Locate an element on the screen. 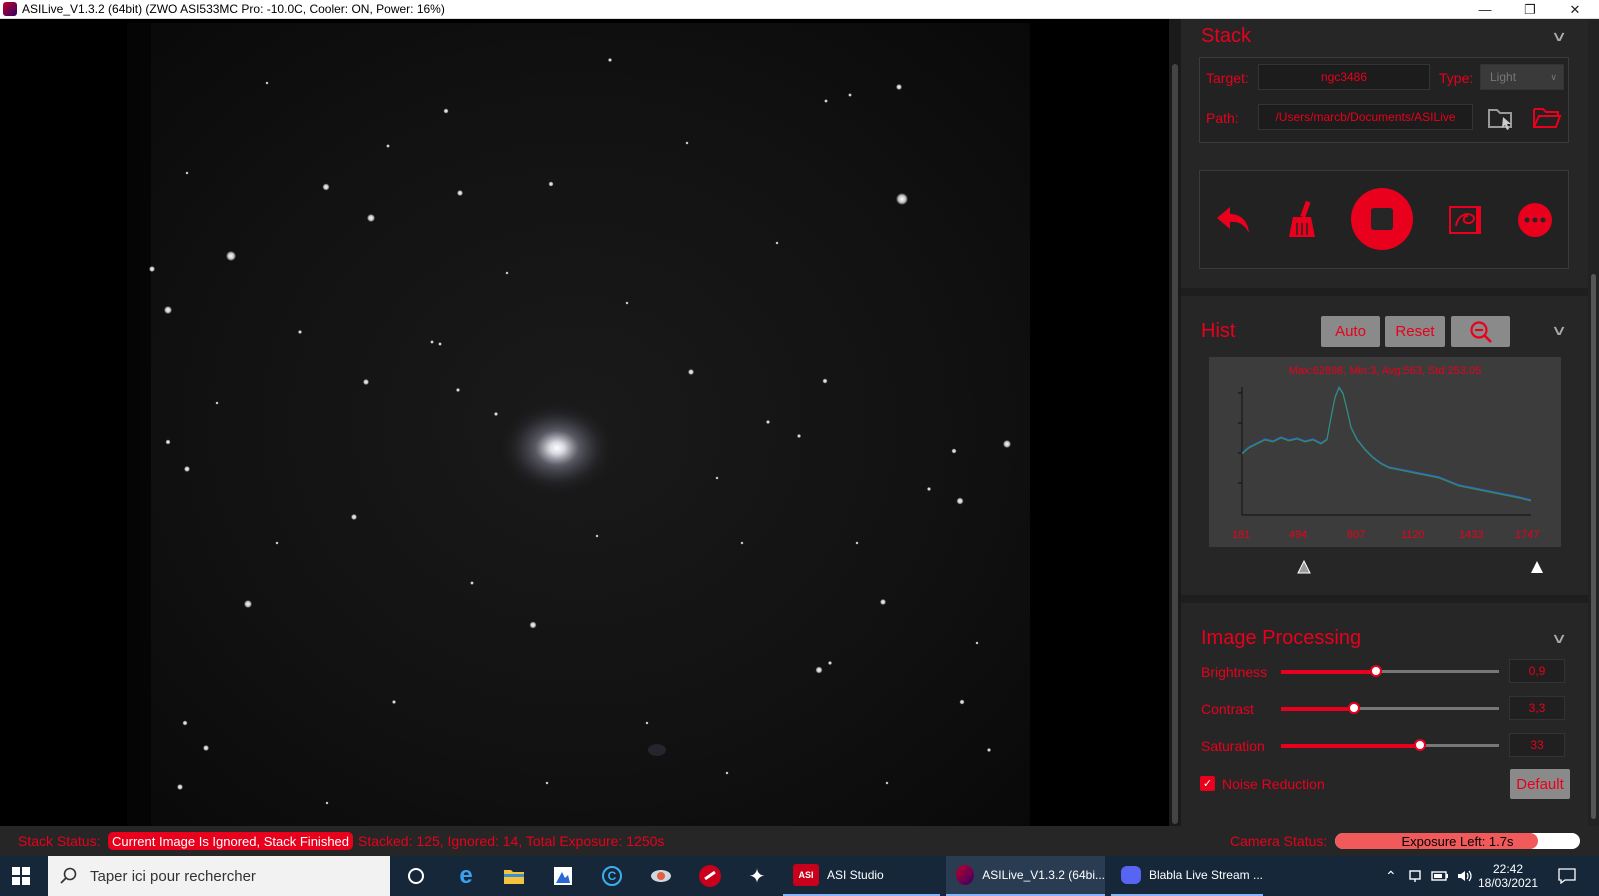 The height and width of the screenshot is (896, 1599). image-processing-title: Image Processing is located at coordinates (1281, 638).